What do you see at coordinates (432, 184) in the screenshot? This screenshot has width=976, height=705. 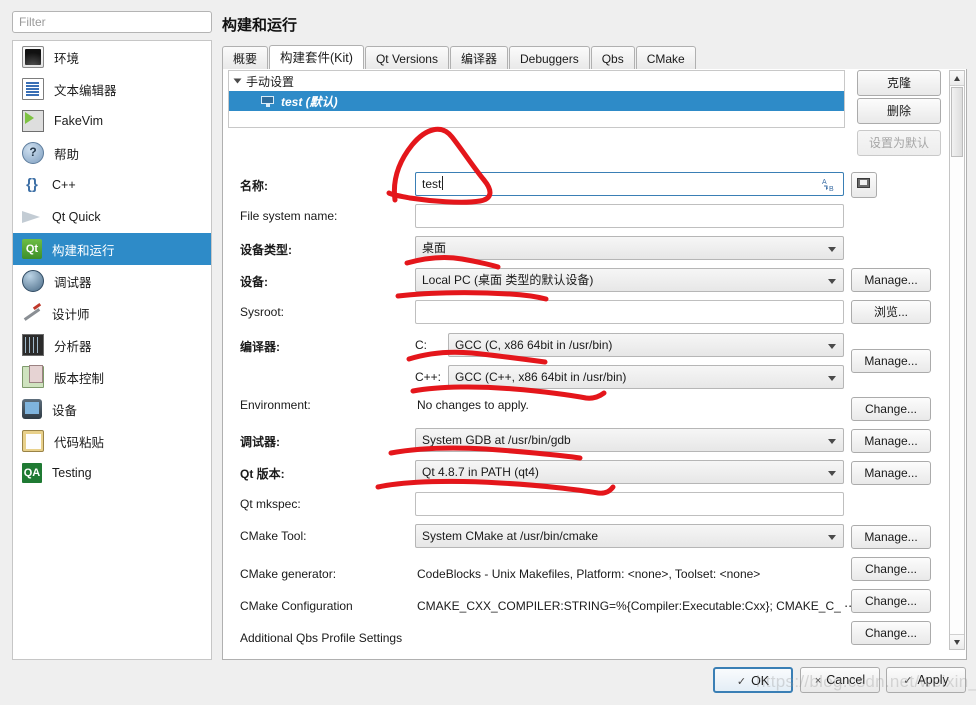 I see `field-value: test` at bounding box center [432, 184].